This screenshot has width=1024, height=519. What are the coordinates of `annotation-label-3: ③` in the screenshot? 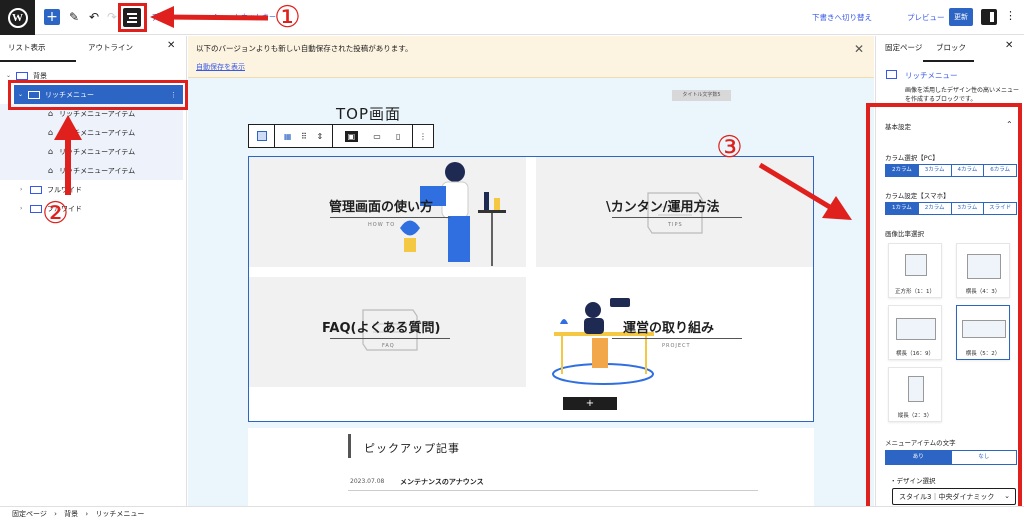 It's located at (729, 147).